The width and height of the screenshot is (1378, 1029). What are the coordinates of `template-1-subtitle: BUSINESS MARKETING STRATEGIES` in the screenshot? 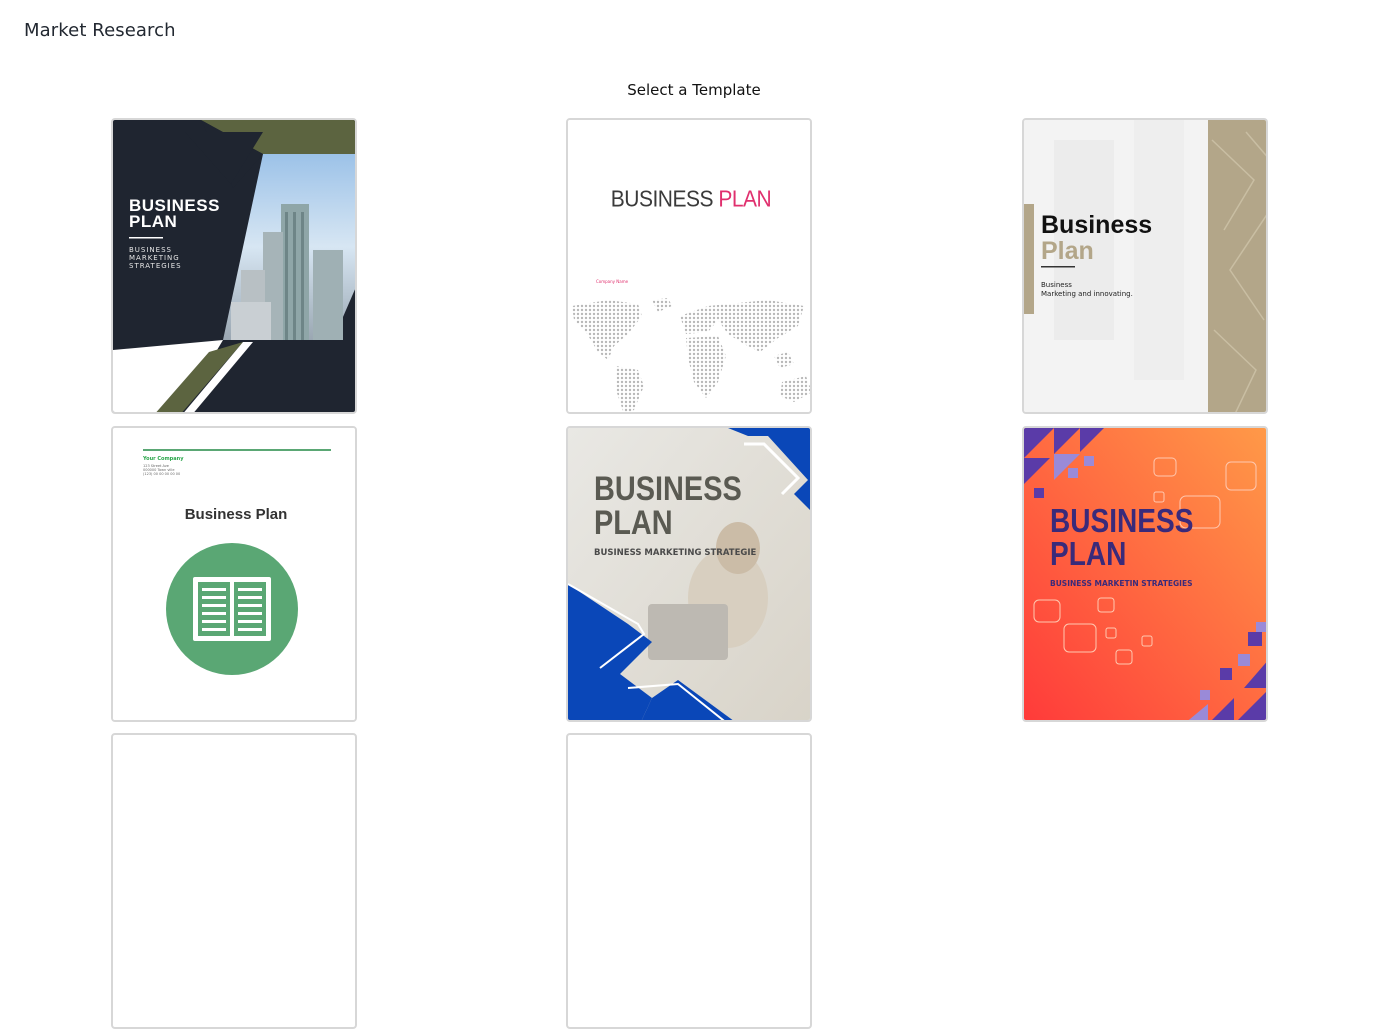 It's located at (155, 258).